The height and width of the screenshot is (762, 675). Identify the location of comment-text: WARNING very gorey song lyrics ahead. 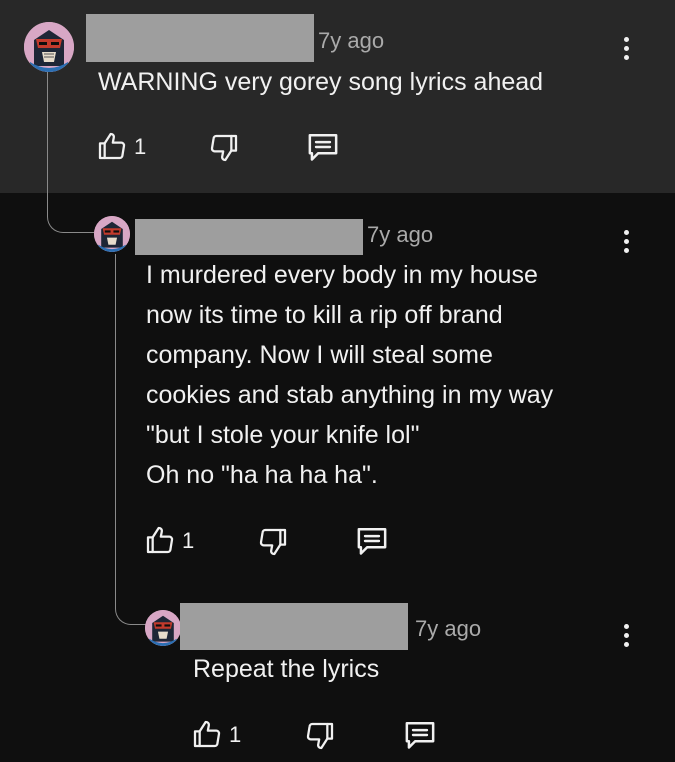
(321, 82).